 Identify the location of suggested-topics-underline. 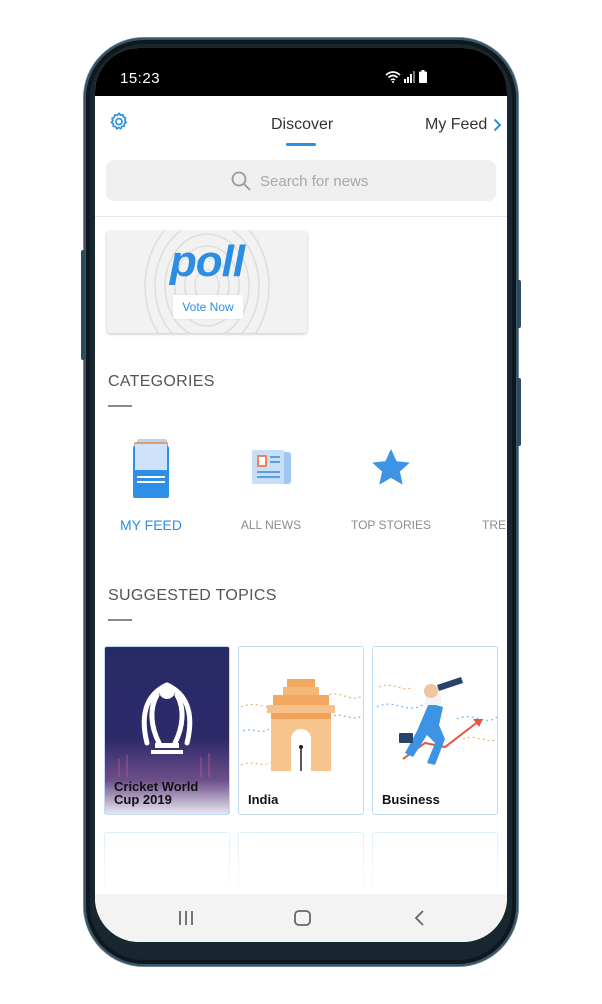
(120, 620).